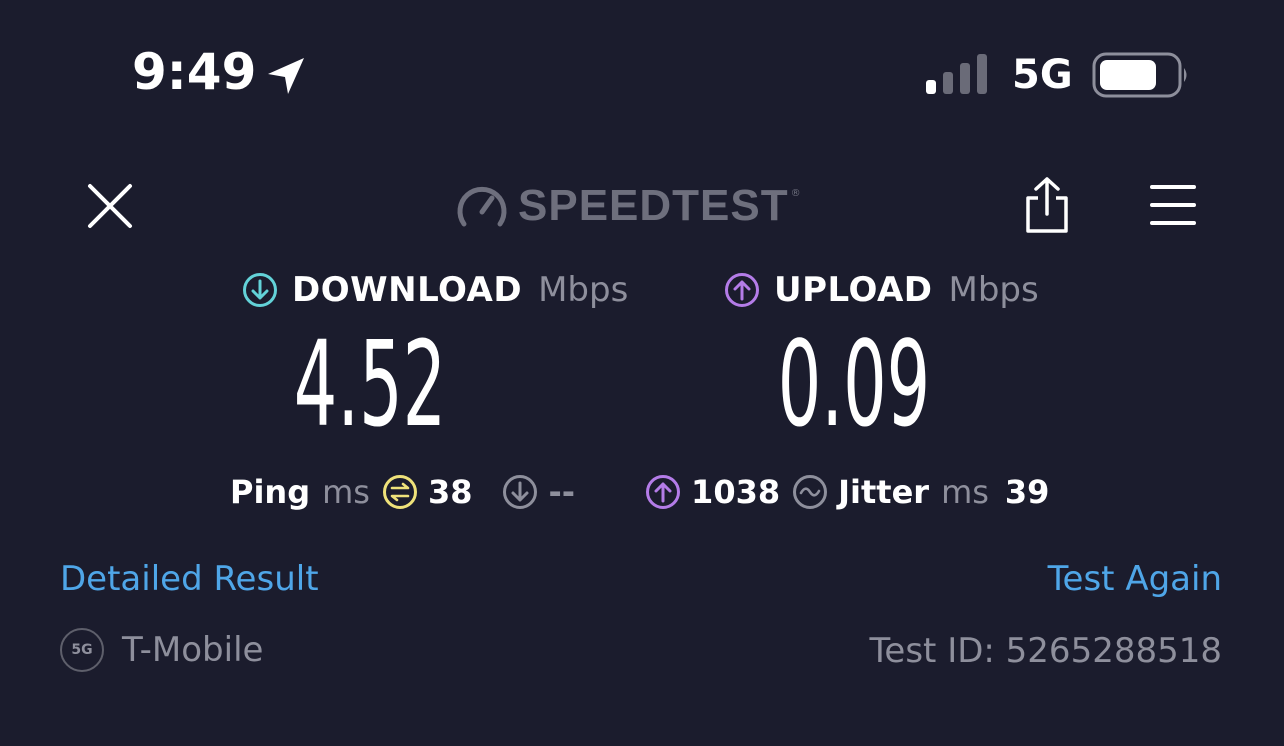  Describe the element at coordinates (956, 74) in the screenshot. I see `cellular-signal-icon` at that location.